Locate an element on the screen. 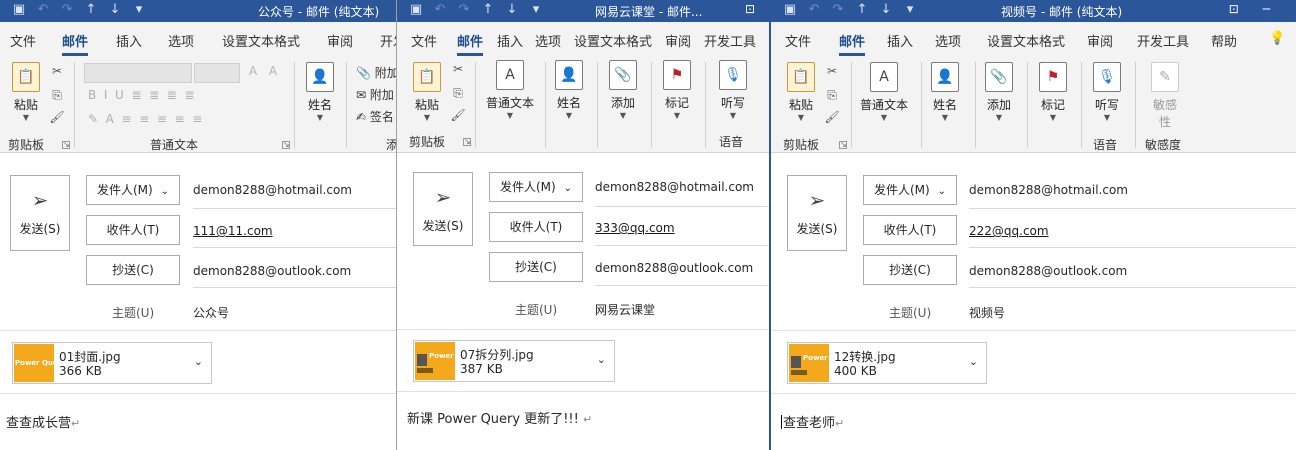 Image resolution: width=1296 pixels, height=450 pixels. attachment-card: Power 12转换.jpg 400 KB ⌄ is located at coordinates (887, 363).